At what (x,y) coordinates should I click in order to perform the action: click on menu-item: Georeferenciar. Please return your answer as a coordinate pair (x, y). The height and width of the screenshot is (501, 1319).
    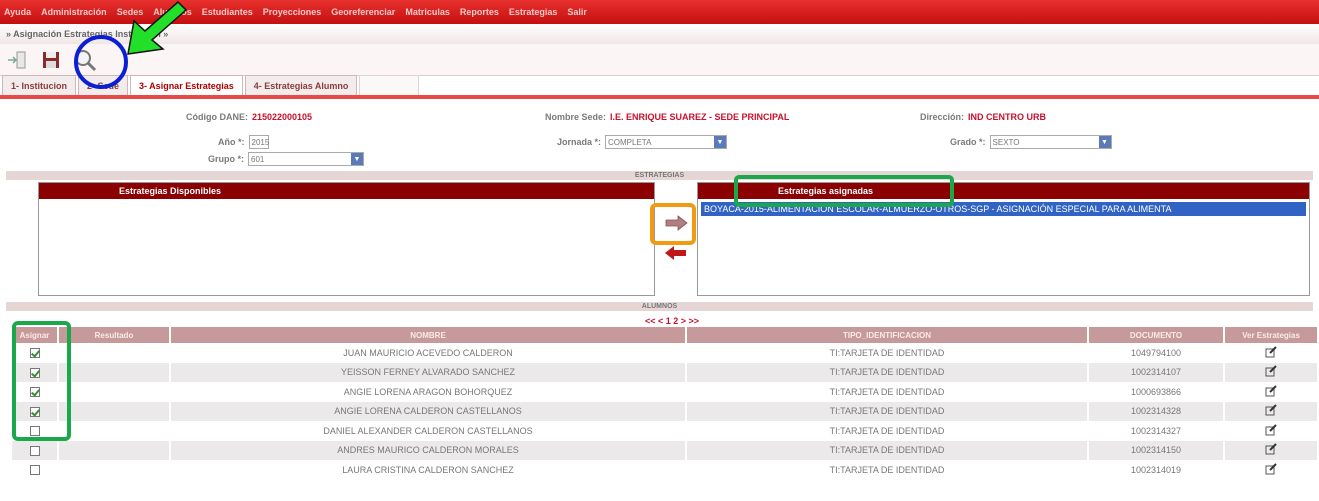
    Looking at the image, I should click on (363, 12).